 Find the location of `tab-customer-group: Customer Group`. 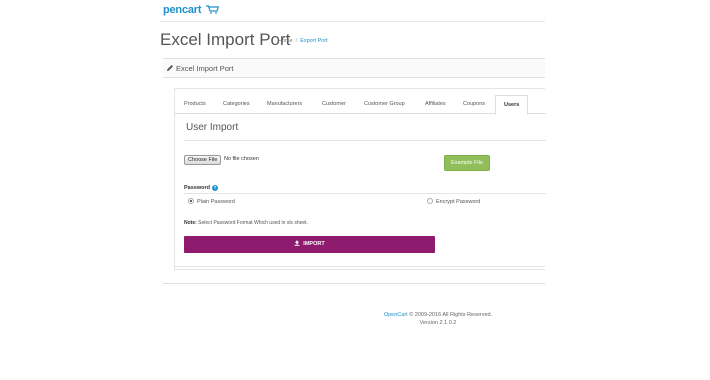

tab-customer-group: Customer Group is located at coordinates (384, 104).